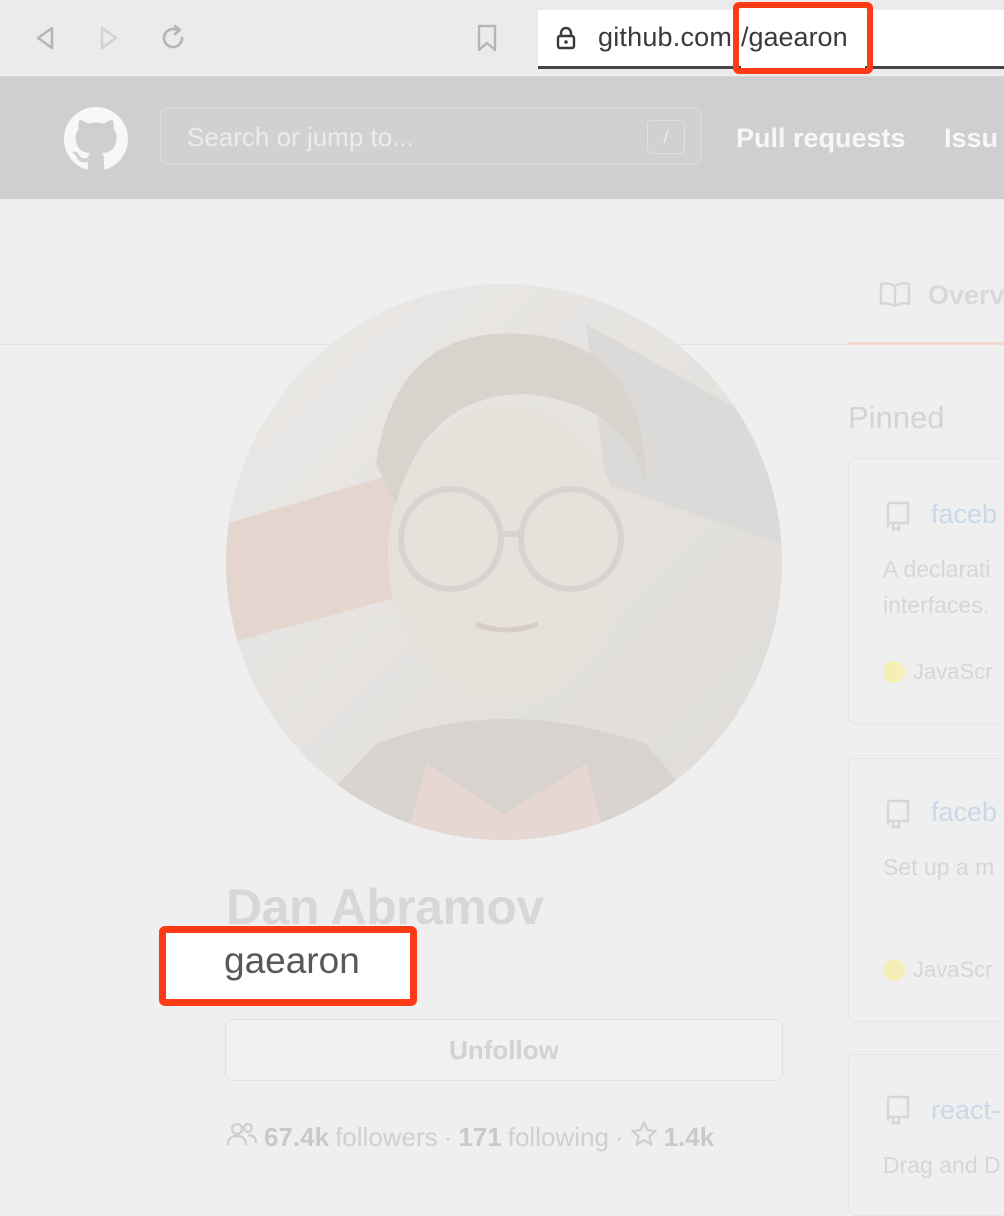  Describe the element at coordinates (971, 138) in the screenshot. I see `nav-issues: Issu` at that location.